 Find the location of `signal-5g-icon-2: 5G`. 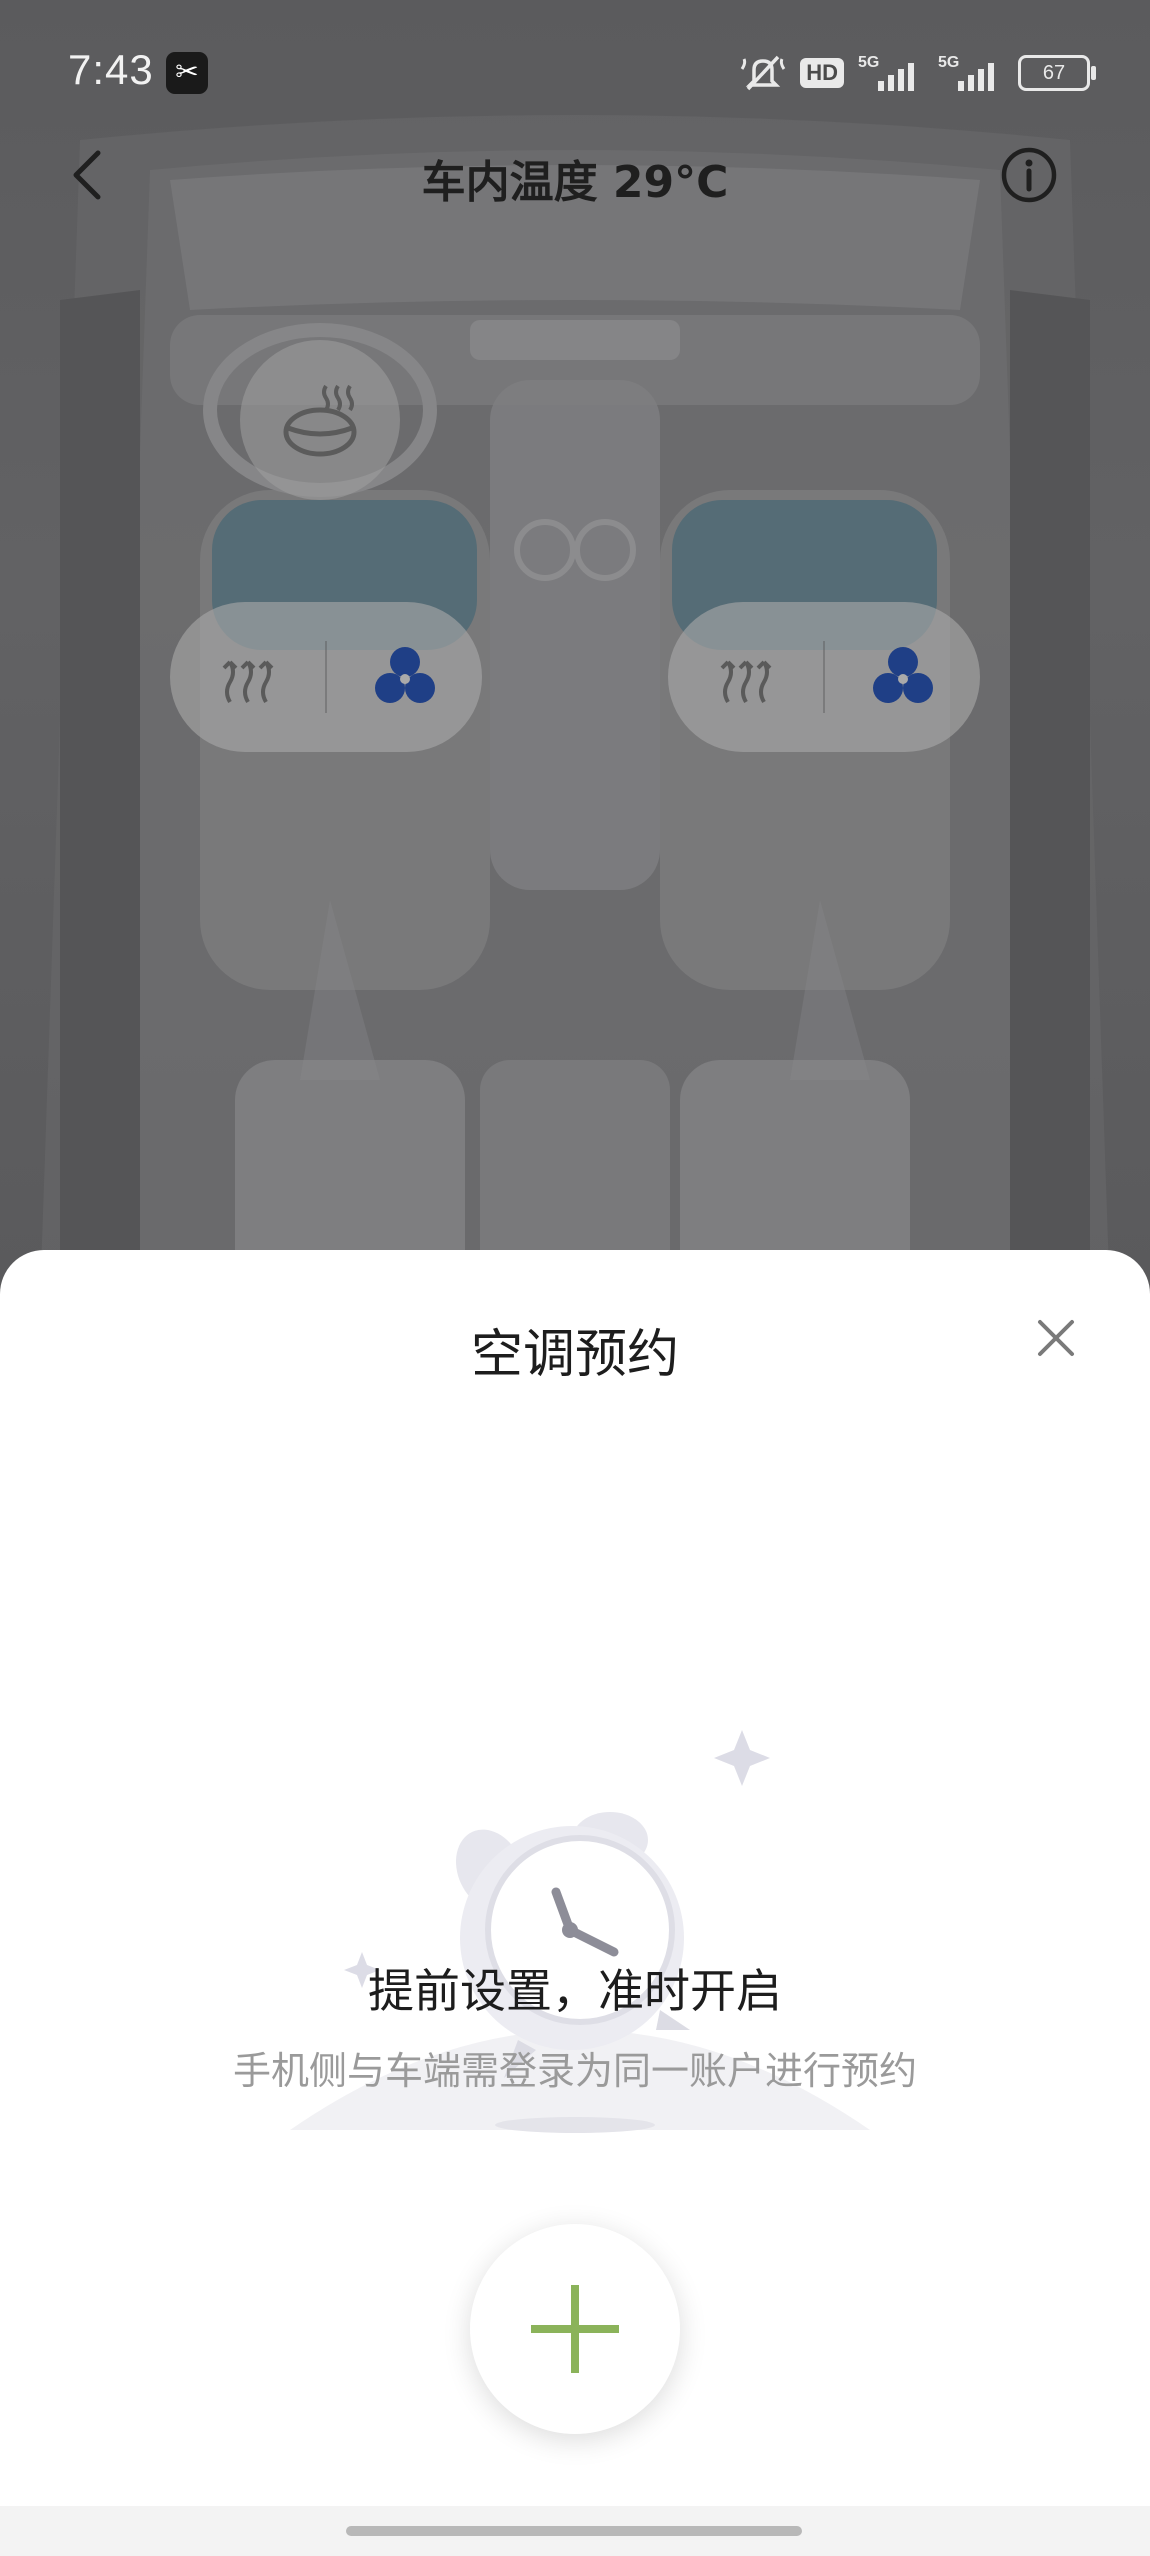

signal-5g-icon-2: 5G is located at coordinates (971, 73).